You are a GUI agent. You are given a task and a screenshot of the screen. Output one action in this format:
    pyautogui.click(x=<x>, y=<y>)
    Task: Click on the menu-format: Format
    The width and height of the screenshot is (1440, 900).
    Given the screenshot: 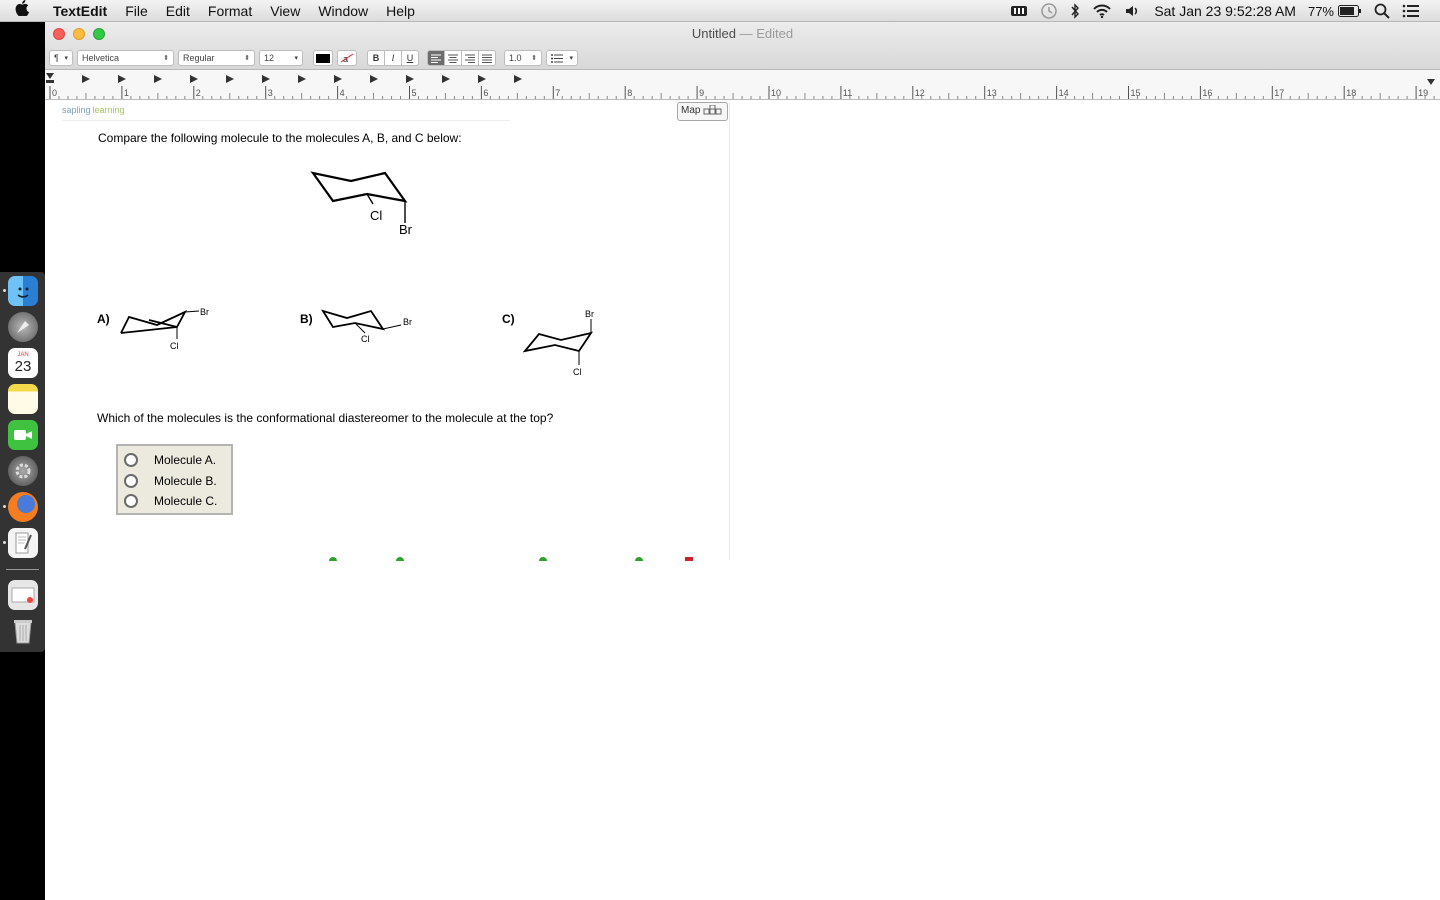 What is the action you would take?
    pyautogui.click(x=230, y=11)
    